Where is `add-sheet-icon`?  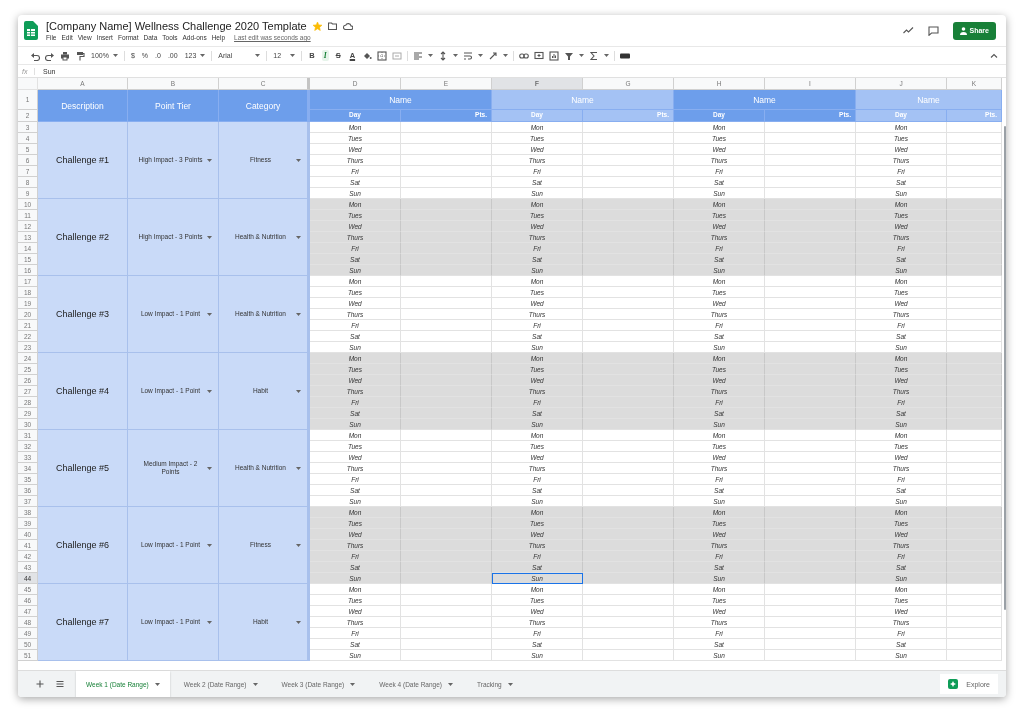
add-sheet-icon is located at coordinates (40, 684).